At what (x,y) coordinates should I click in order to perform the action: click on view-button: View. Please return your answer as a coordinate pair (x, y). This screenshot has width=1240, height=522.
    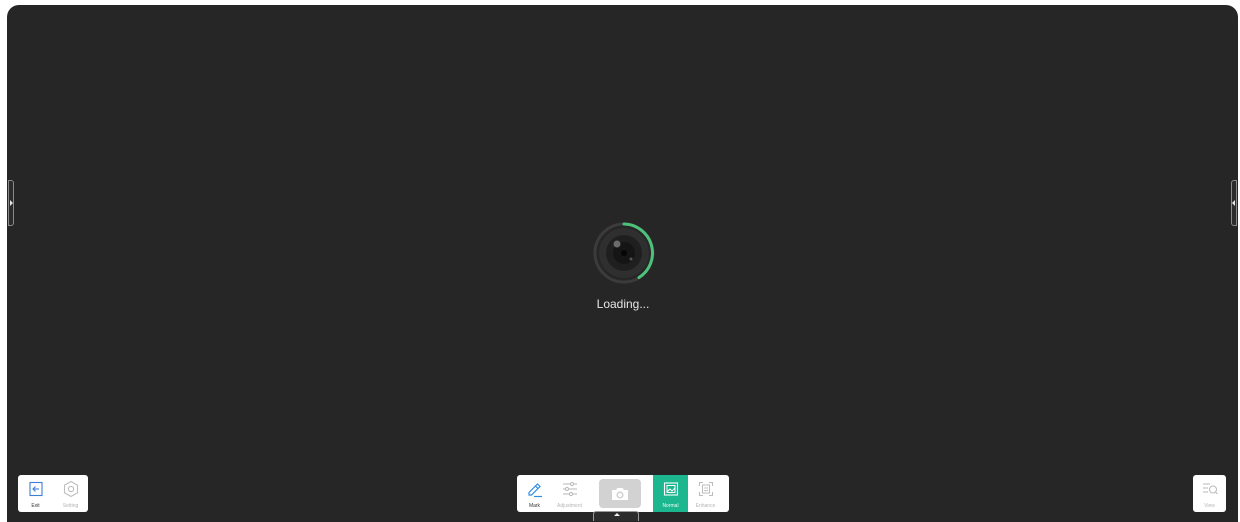
    Looking at the image, I should click on (1209, 493).